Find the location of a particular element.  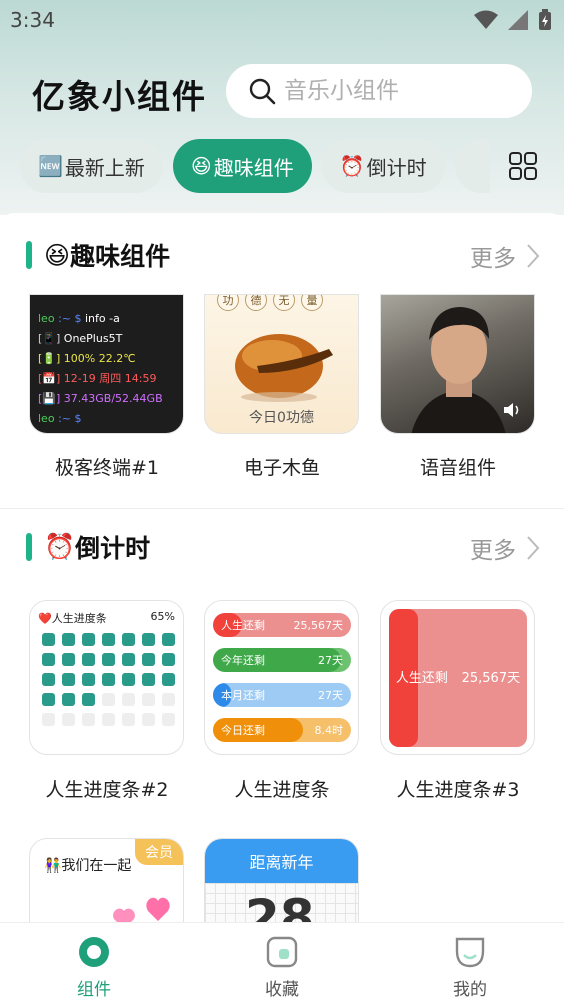

status-icons is located at coordinates (513, 20).